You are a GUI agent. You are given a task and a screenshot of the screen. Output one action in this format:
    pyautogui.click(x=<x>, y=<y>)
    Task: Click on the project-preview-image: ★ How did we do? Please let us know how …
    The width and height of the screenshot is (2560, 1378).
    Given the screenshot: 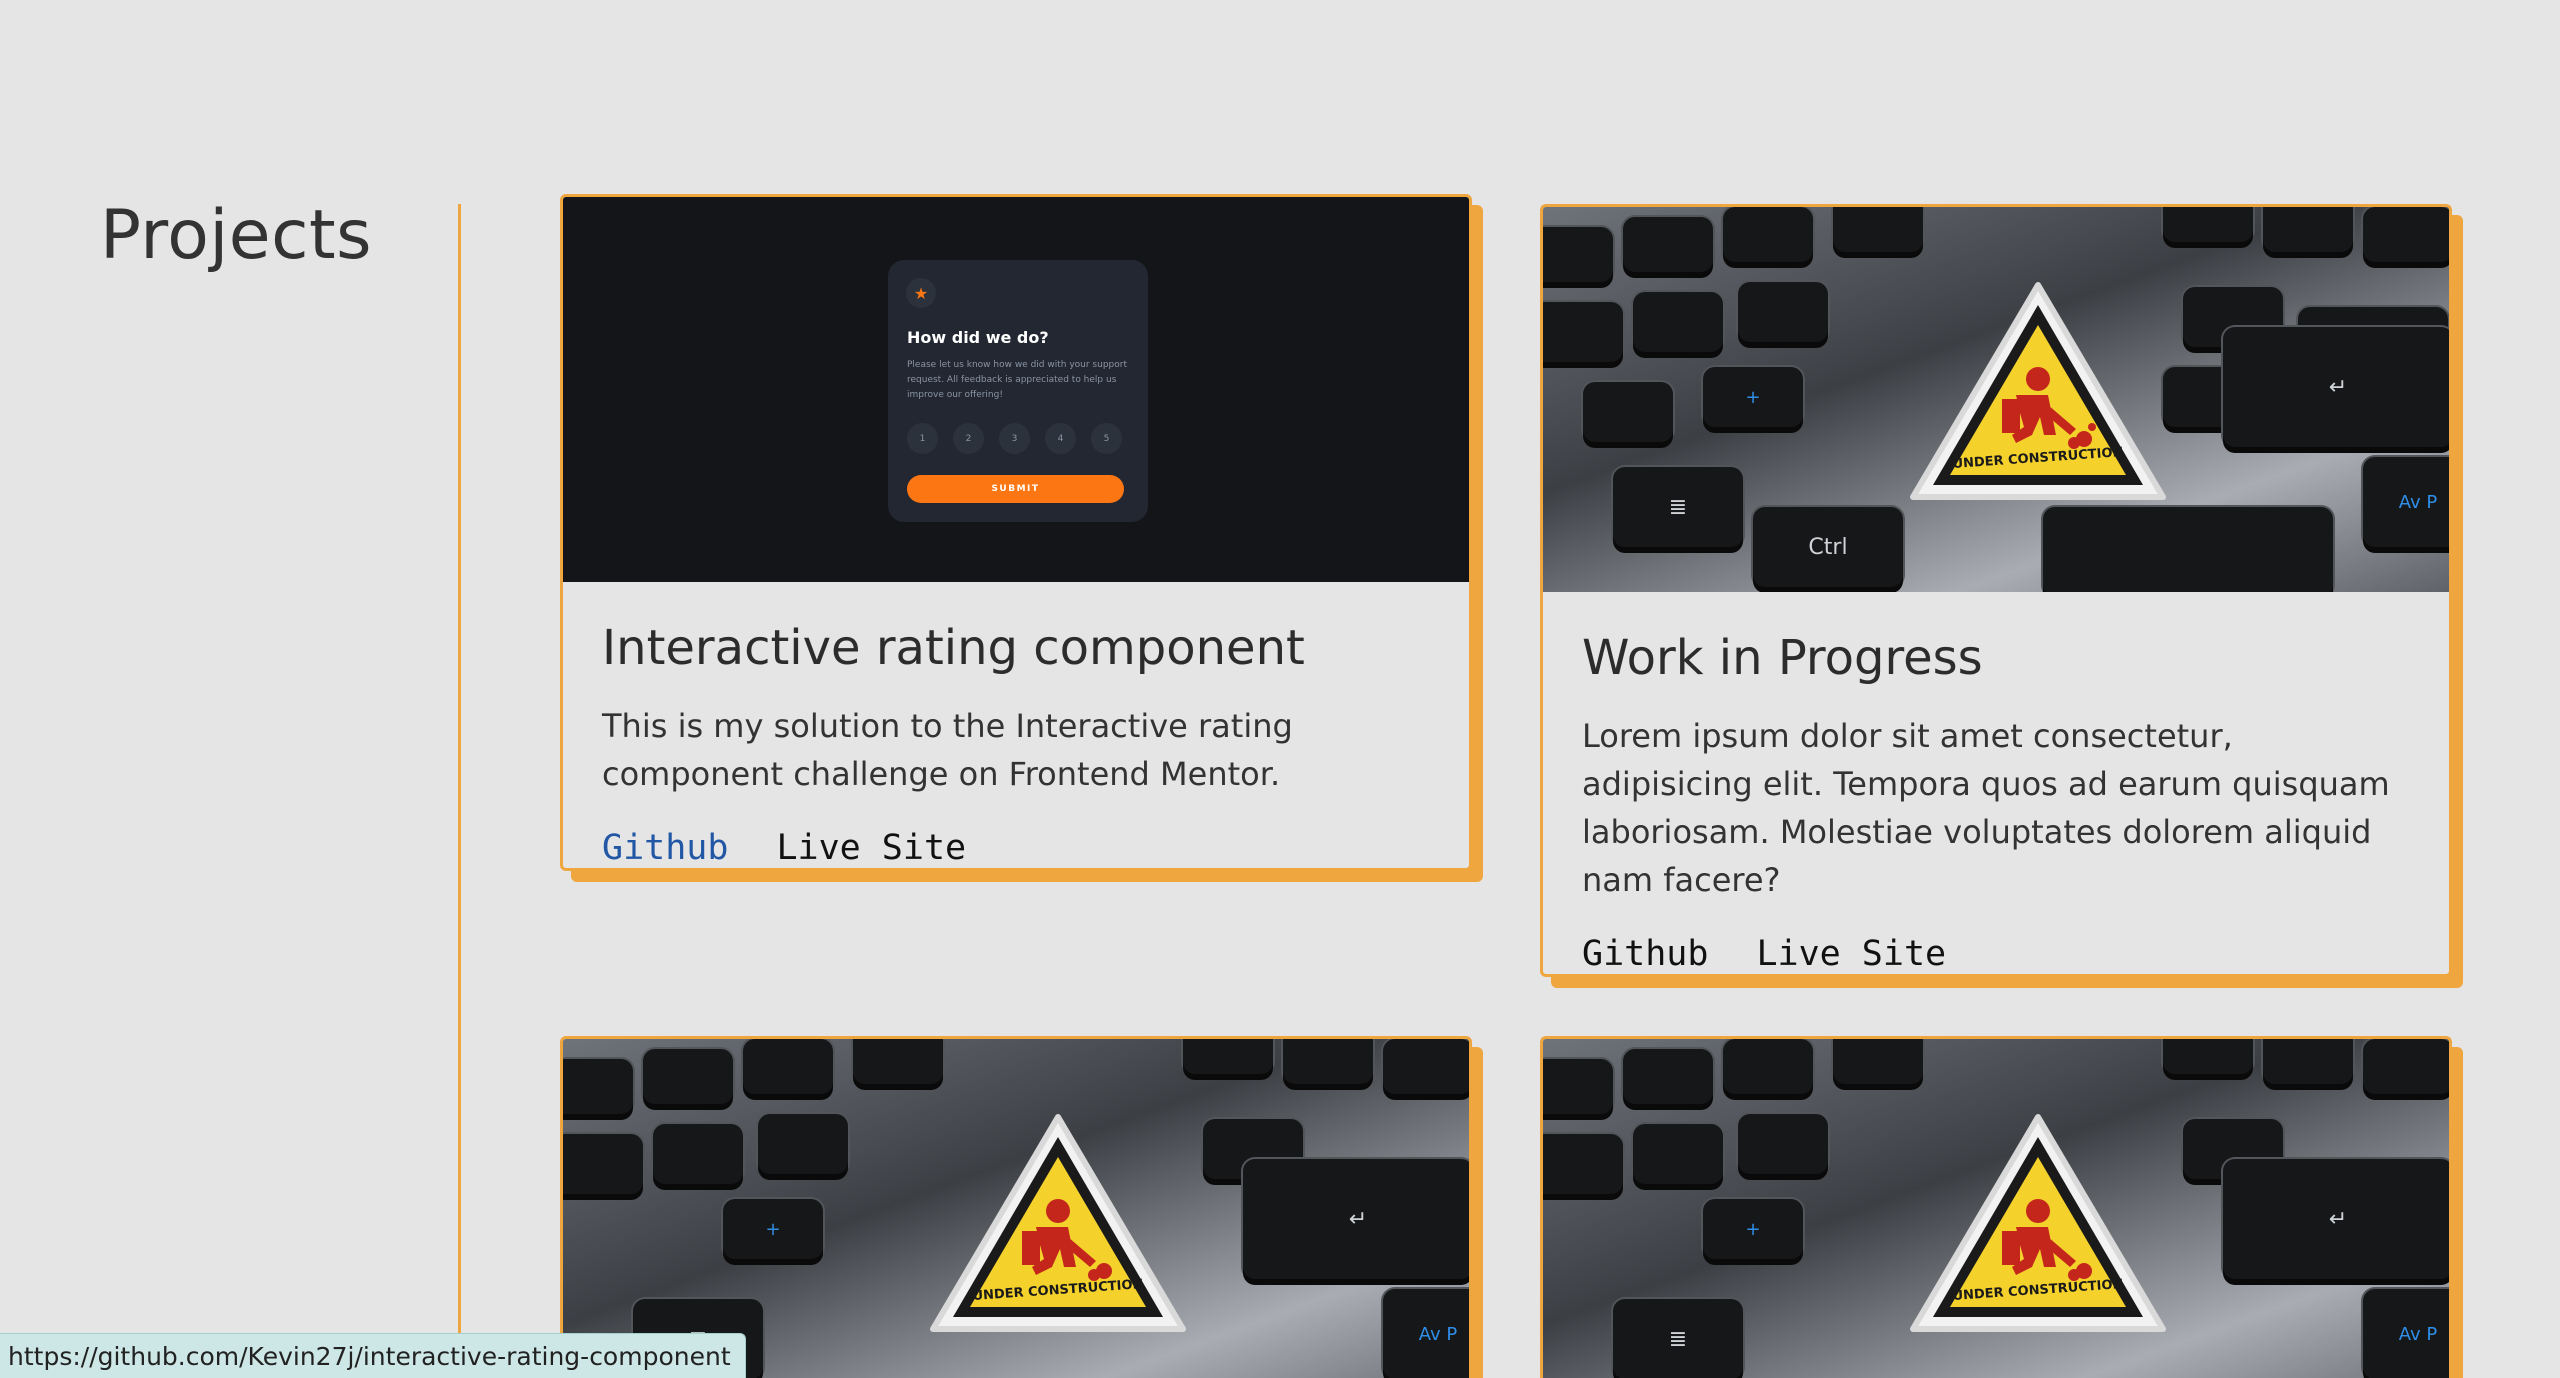 What is the action you would take?
    pyautogui.click(x=1016, y=389)
    